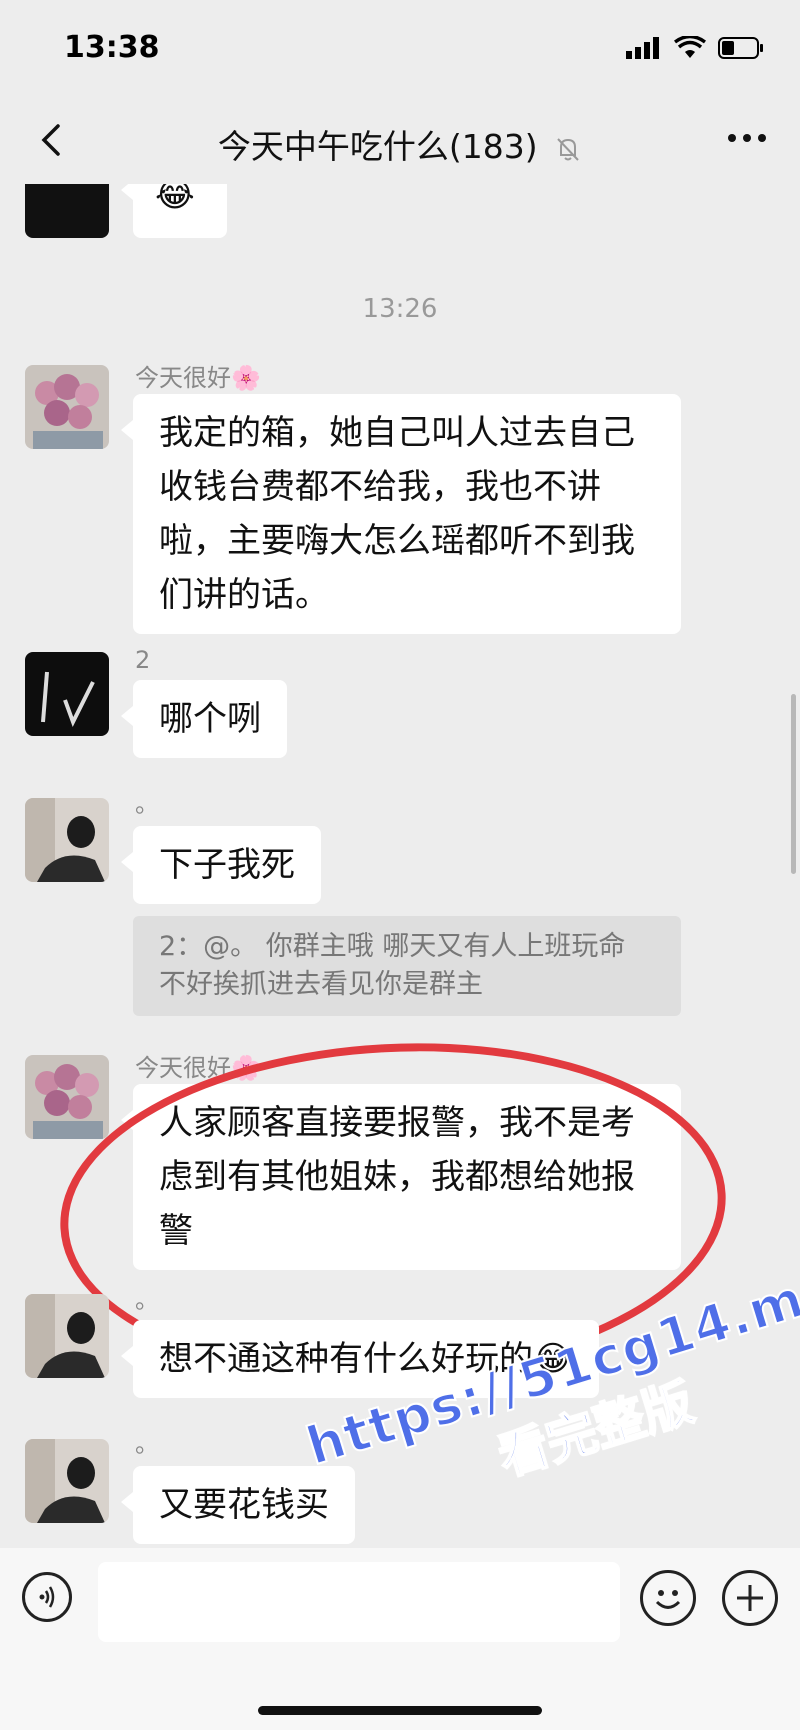  Describe the element at coordinates (642, 48) in the screenshot. I see `signal-icon` at that location.